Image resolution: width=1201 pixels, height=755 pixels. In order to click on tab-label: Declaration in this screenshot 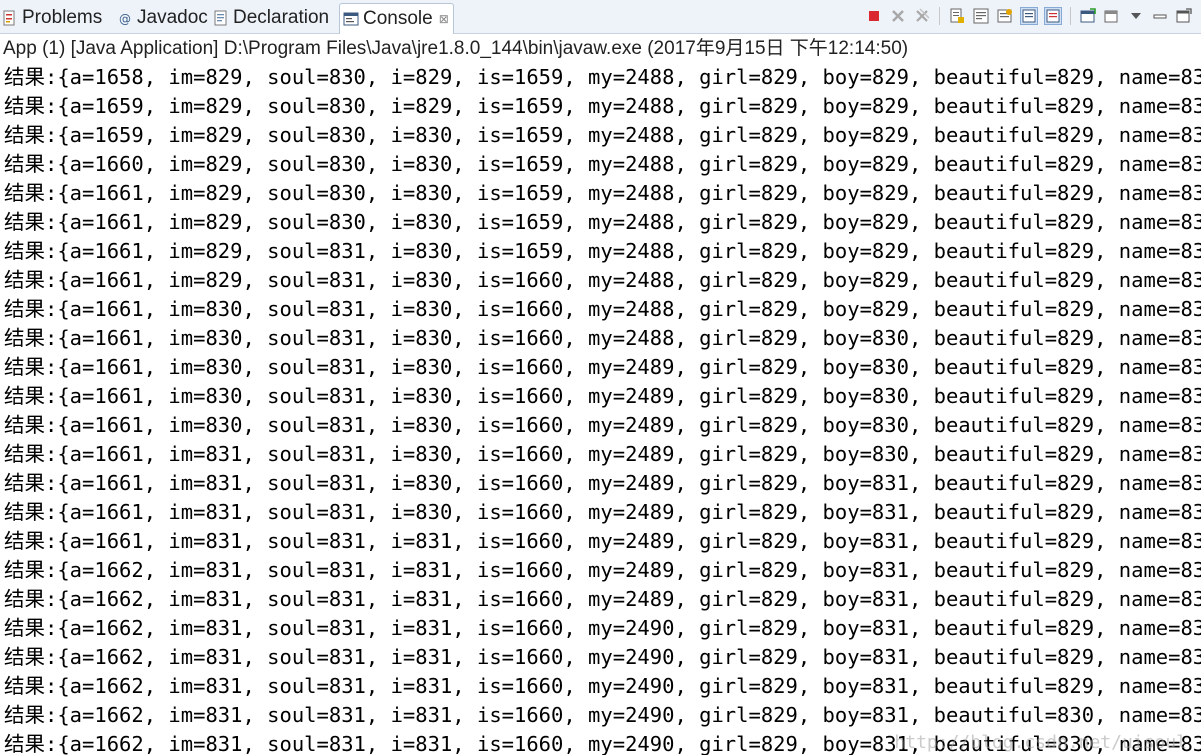, I will do `click(281, 17)`.